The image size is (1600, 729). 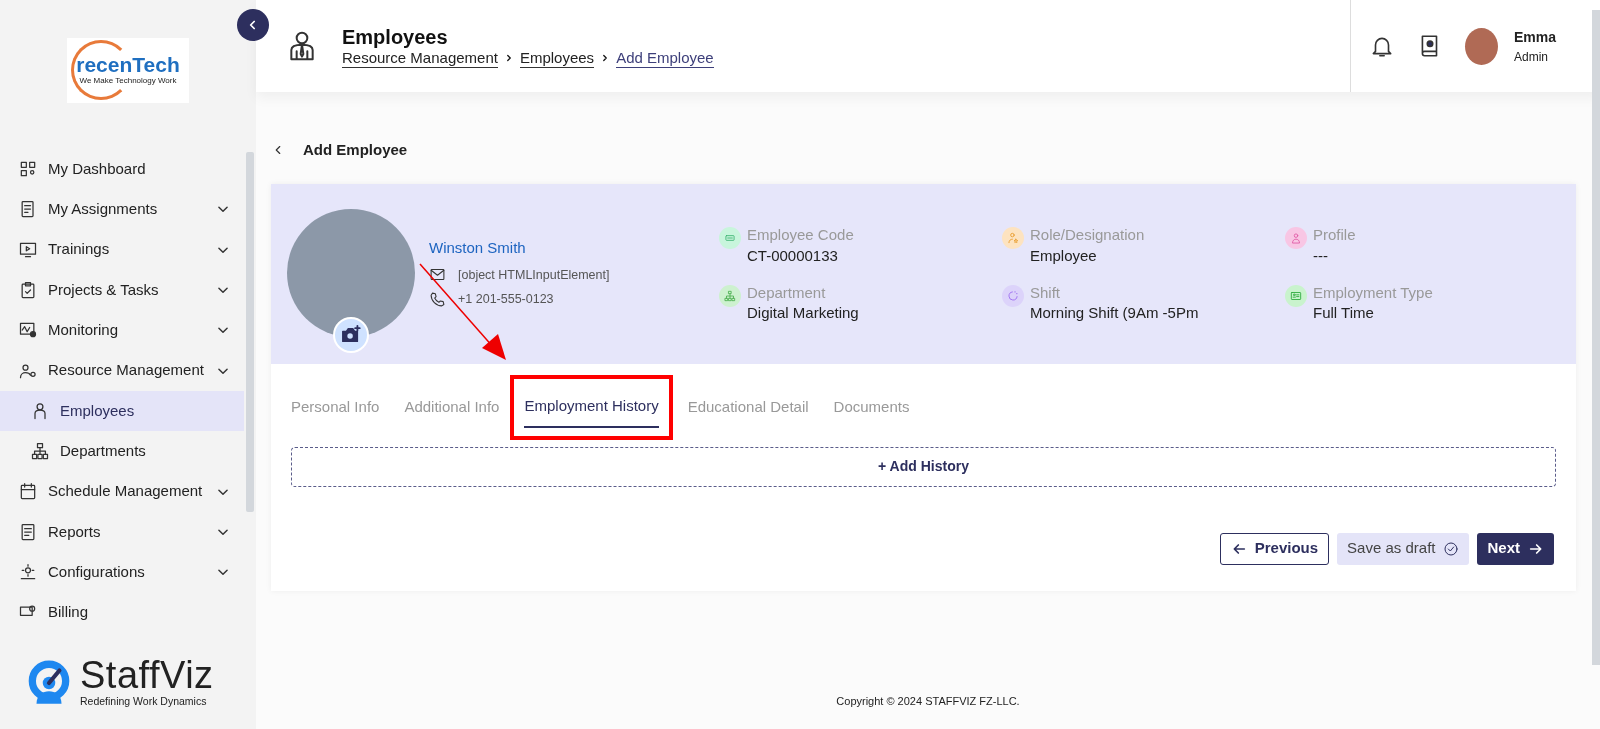 I want to click on next-button: Next, so click(x=1515, y=548).